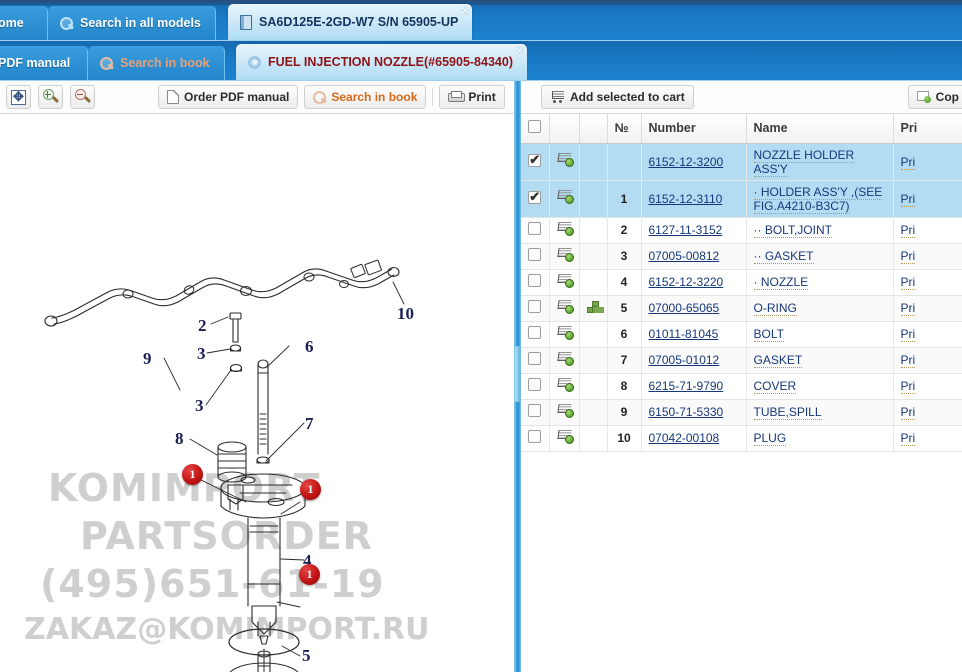  I want to click on table-row: 3 07005-00812 ·· GASKET Pri, so click(741, 256).